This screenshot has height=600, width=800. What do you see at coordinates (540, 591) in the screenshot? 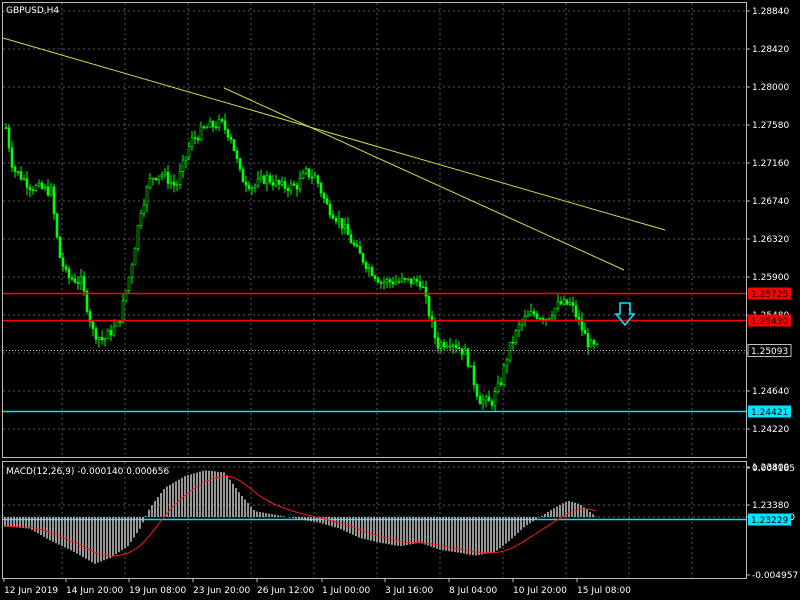
I see `time-tick-label: 10 Jul 20:00` at bounding box center [540, 591].